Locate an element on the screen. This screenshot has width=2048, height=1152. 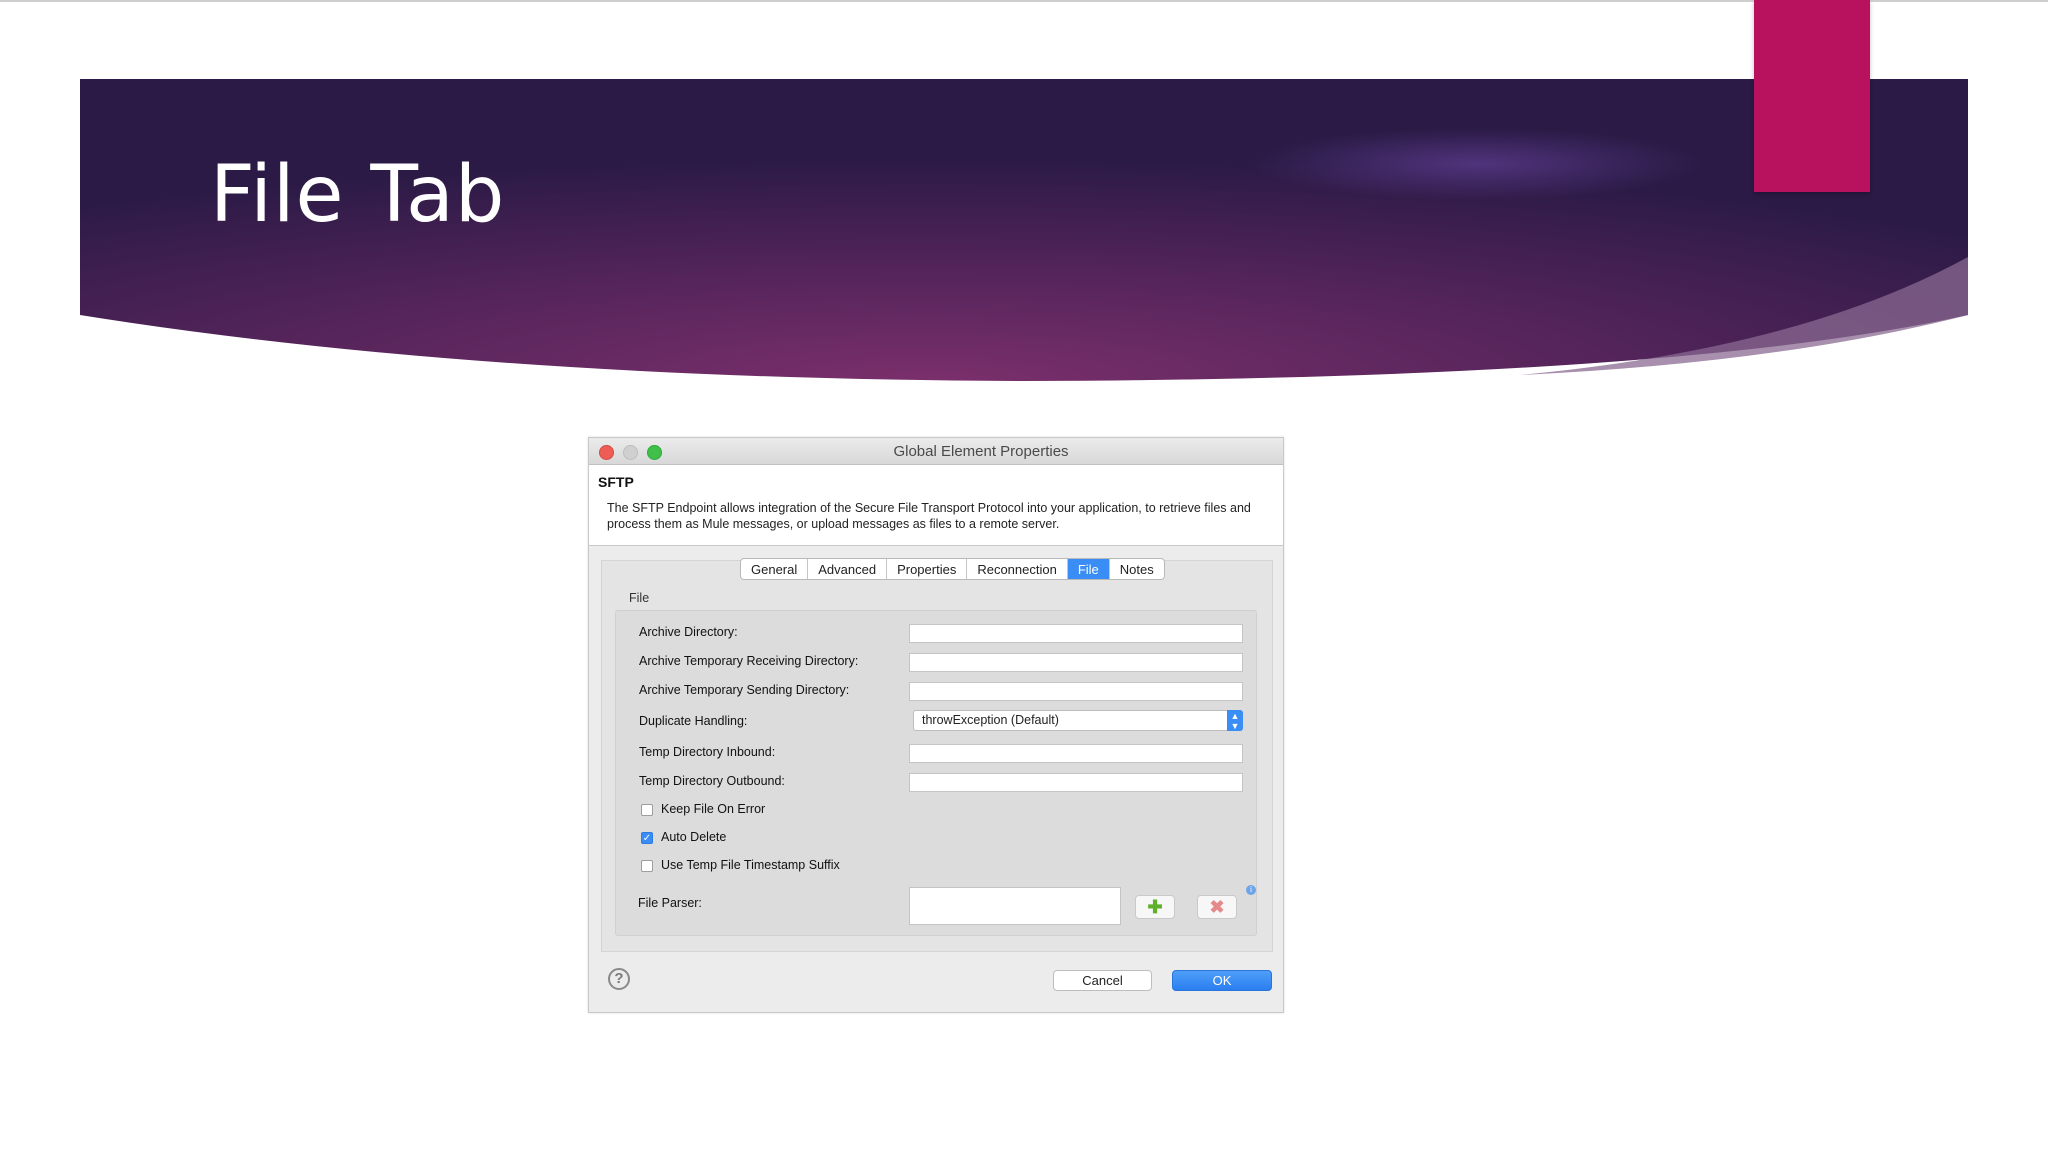
archive-temp-sending-label: Archive Temporary Sending Directory: is located at coordinates (744, 690).